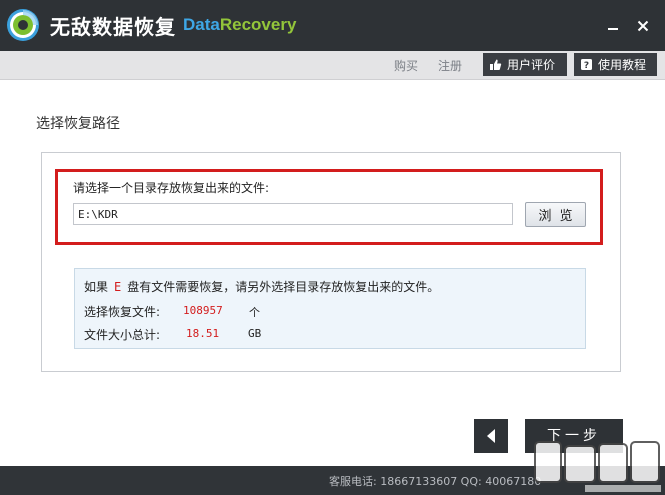 The image size is (665, 495). What do you see at coordinates (332, 65) in the screenshot?
I see `toolbar: 购买 注册 用户评价 ? 使用教程` at bounding box center [332, 65].